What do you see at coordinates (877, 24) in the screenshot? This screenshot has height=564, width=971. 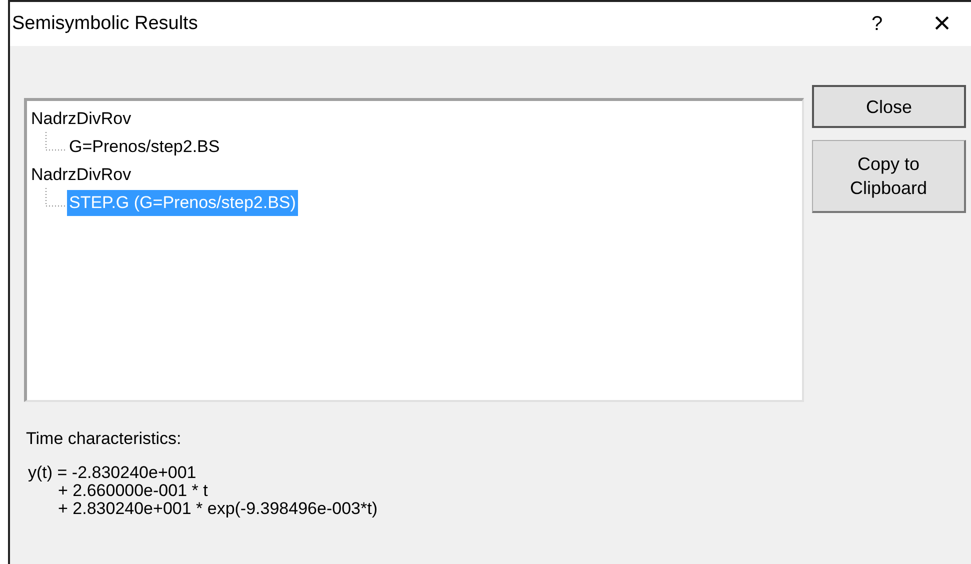 I see `help-button: ?` at bounding box center [877, 24].